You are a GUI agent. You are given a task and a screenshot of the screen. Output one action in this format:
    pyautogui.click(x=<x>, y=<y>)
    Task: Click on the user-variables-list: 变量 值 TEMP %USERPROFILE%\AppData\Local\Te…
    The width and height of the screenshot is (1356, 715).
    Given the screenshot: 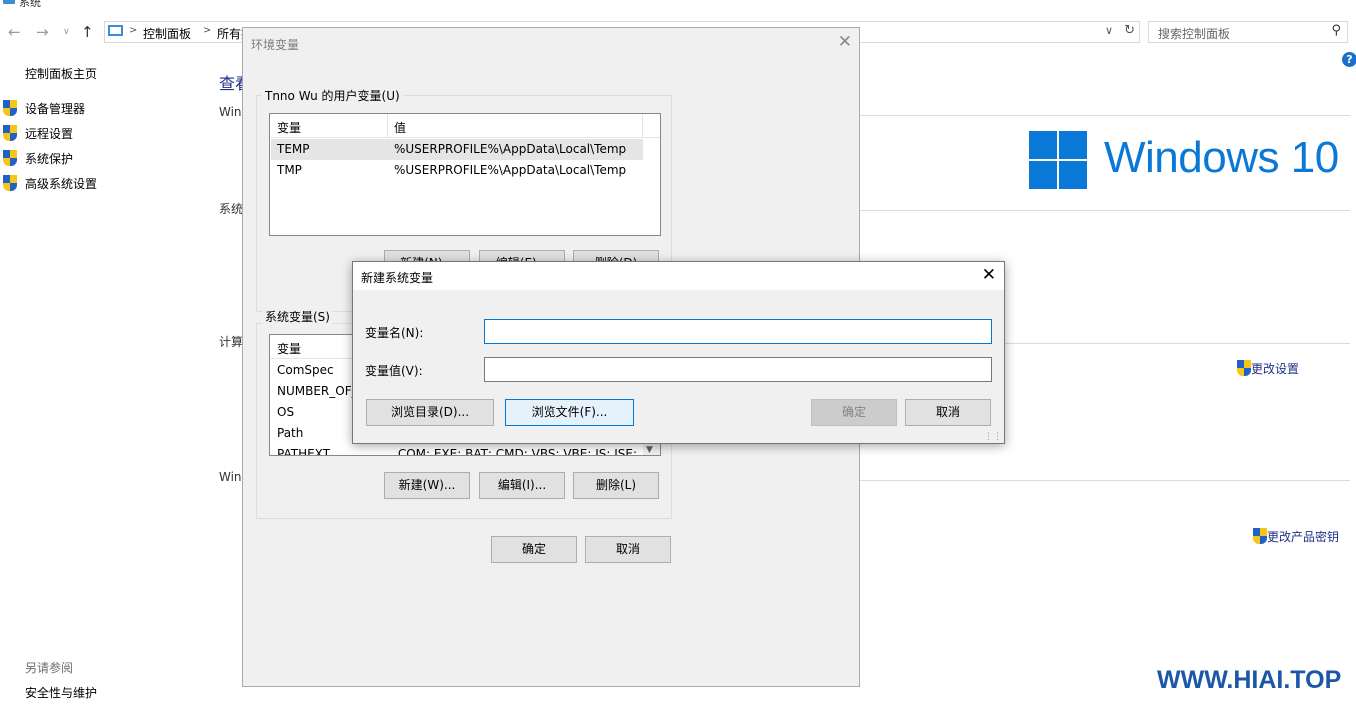 What is the action you would take?
    pyautogui.click(x=465, y=174)
    